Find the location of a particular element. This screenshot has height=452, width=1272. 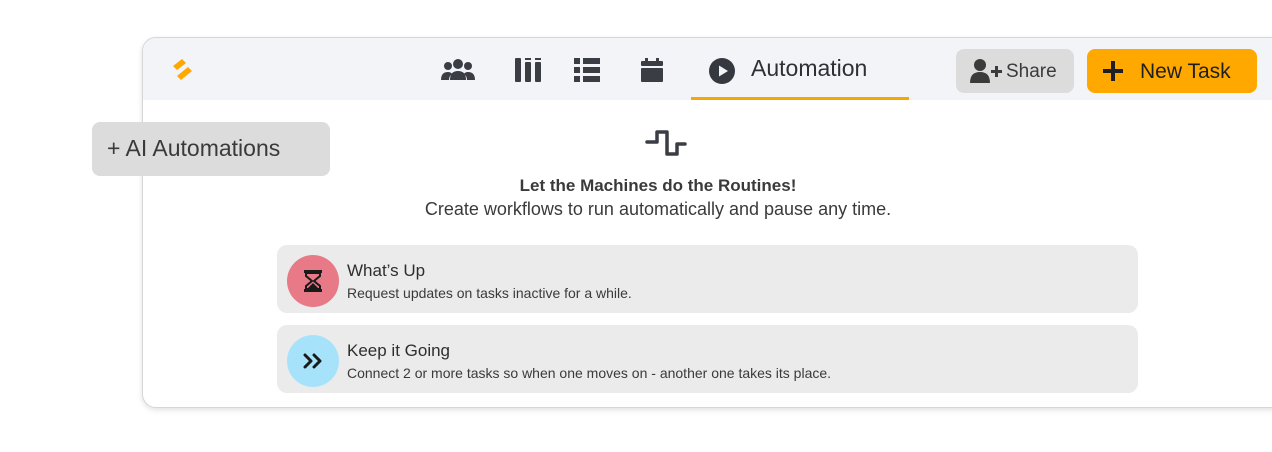

hourglass-icon is located at coordinates (313, 281).